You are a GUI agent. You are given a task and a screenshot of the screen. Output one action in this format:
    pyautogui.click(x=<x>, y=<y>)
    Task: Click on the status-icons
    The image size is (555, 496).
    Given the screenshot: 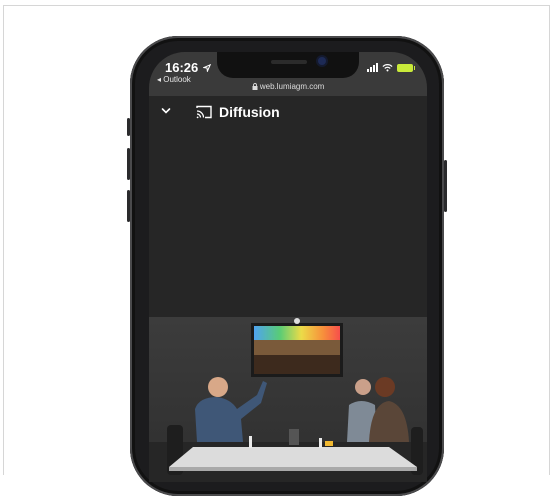 What is the action you would take?
    pyautogui.click(x=391, y=67)
    